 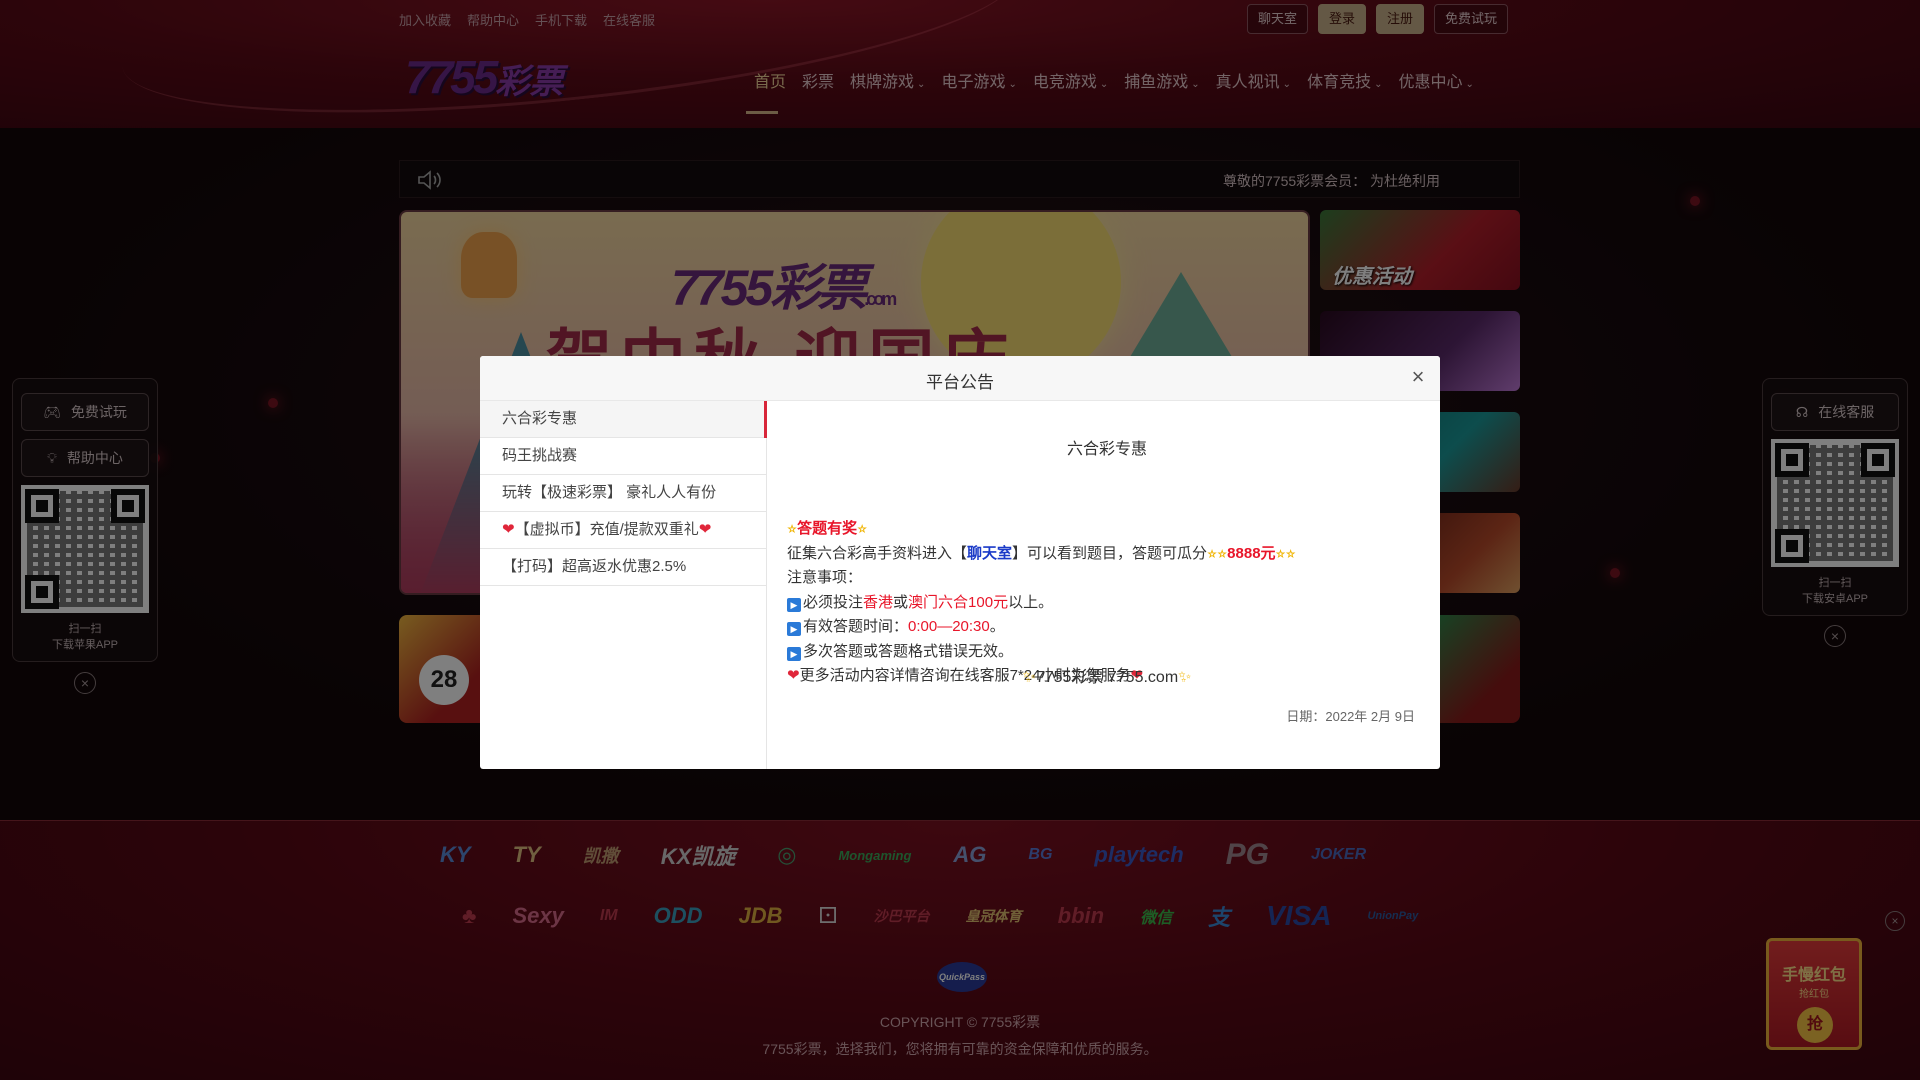 I want to click on announcement-tab: 码王挑战赛, so click(x=623, y=456).